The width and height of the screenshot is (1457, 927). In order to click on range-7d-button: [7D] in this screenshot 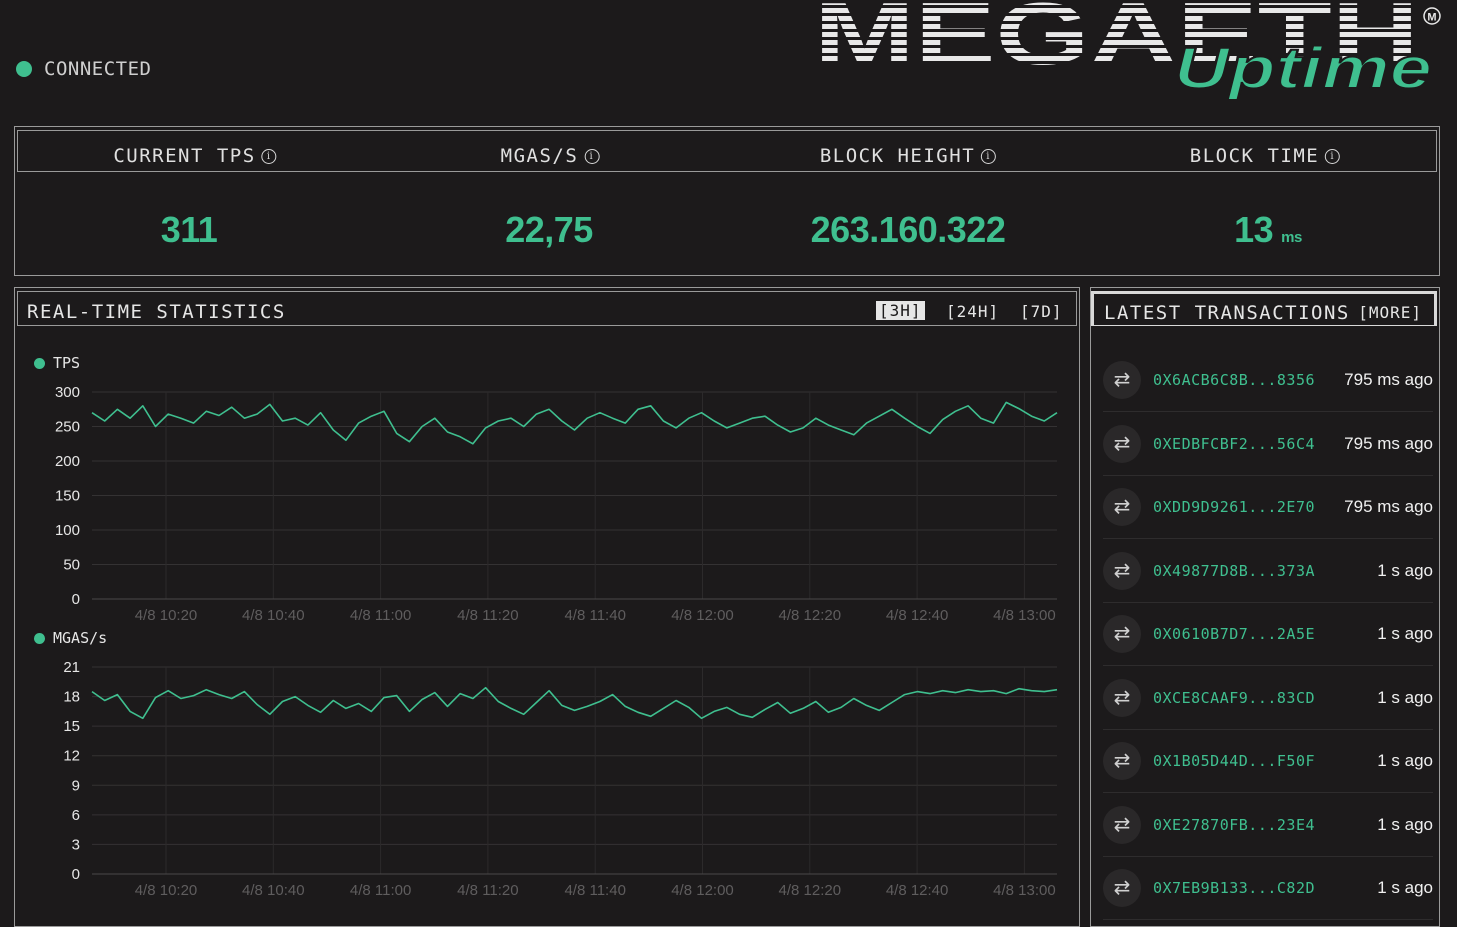, I will do `click(1041, 311)`.